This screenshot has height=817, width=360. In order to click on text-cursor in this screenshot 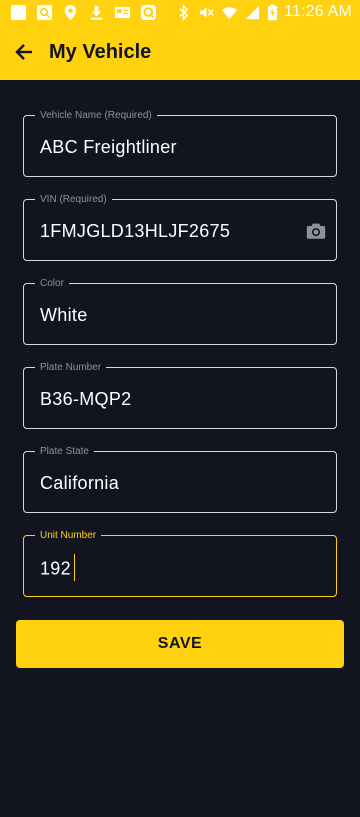, I will do `click(74, 567)`.